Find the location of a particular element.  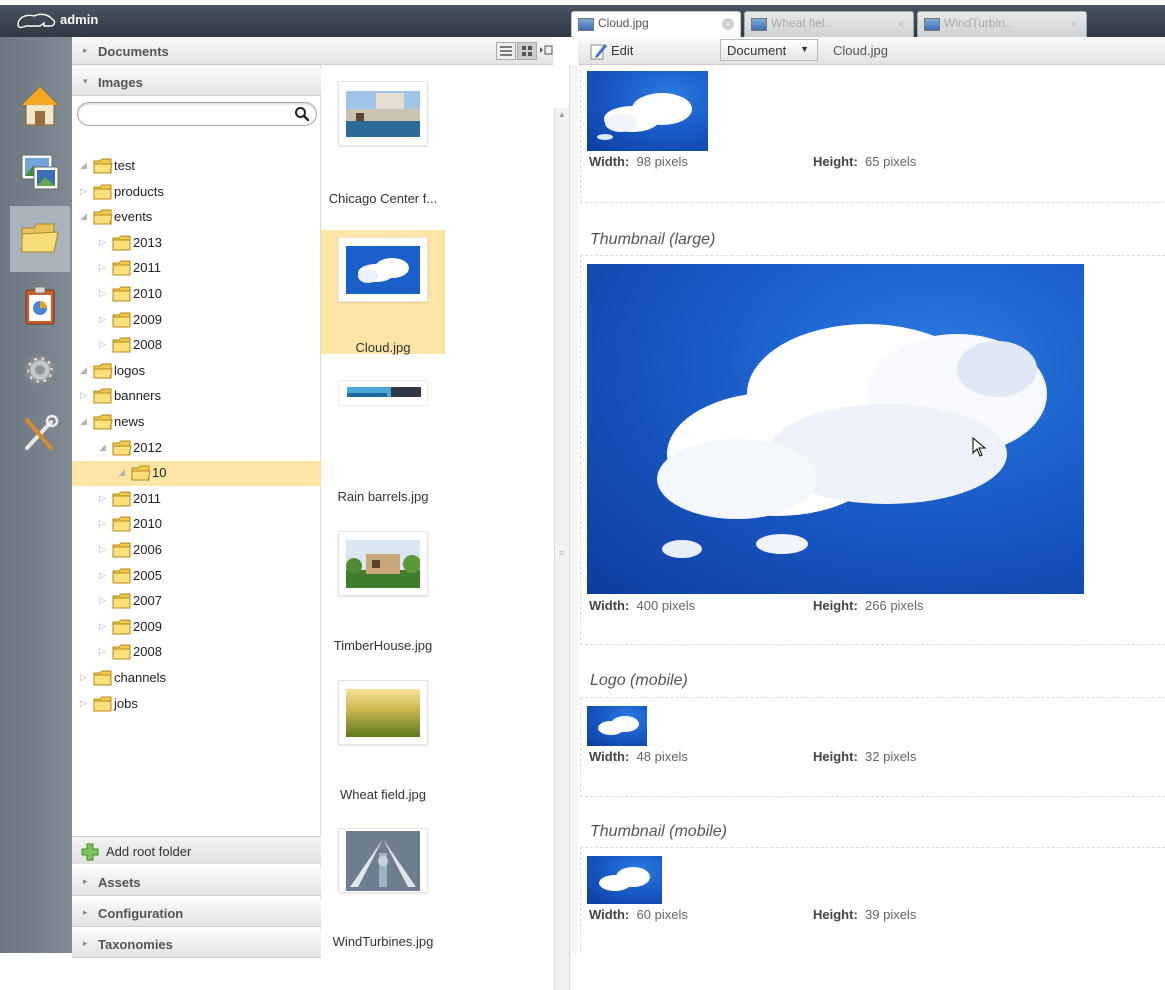

search-icon is located at coordinates (302, 114).